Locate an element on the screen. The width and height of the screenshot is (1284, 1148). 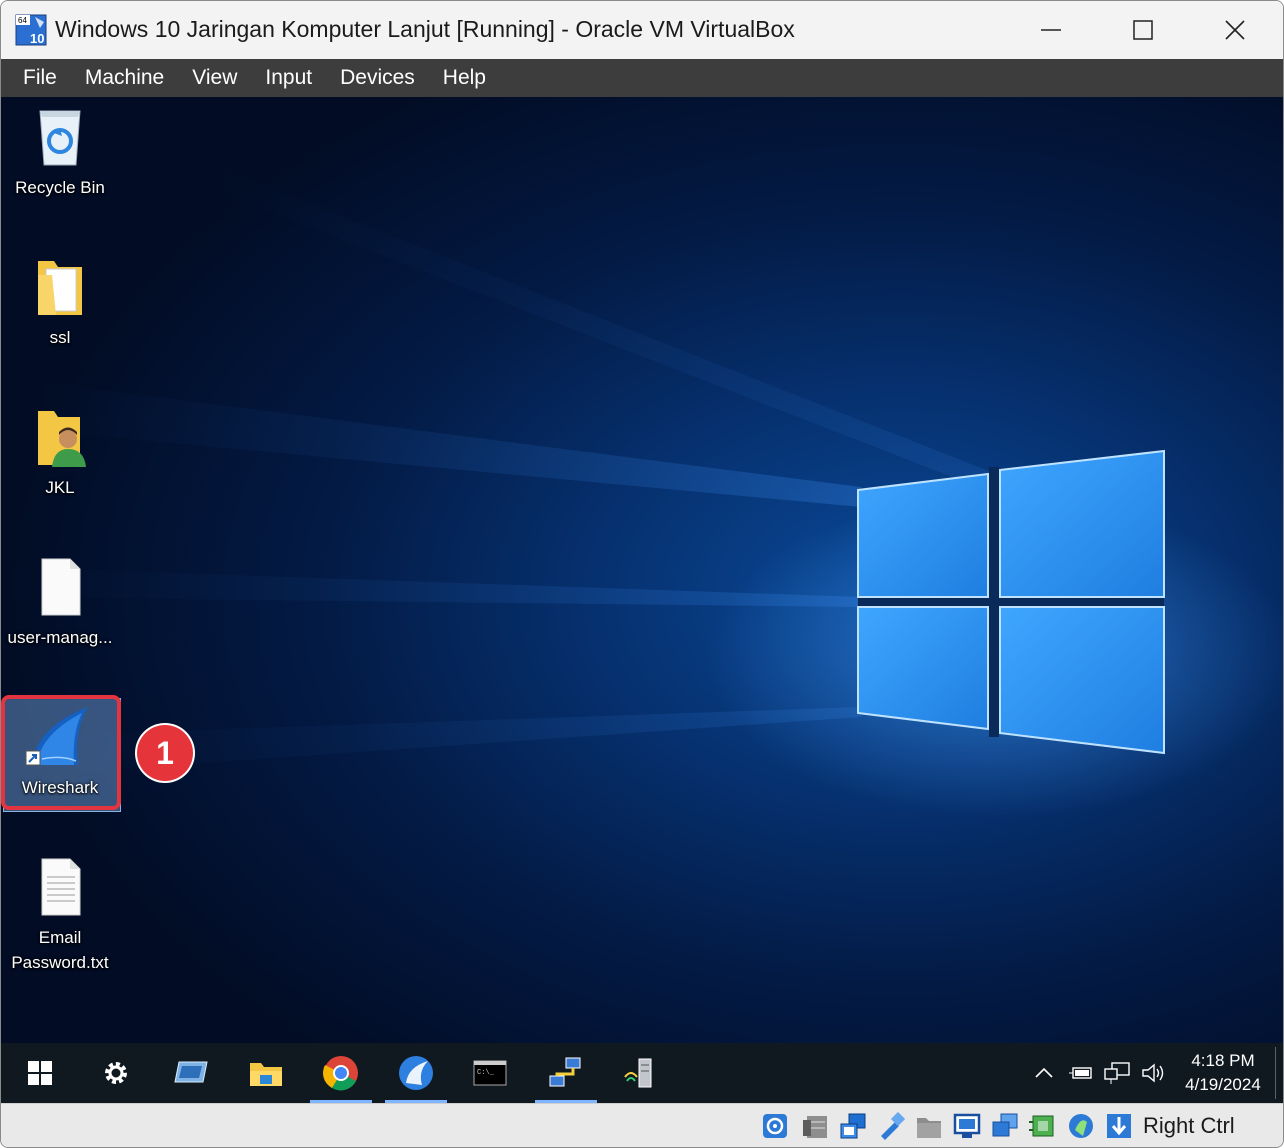
optical-drive-icon is located at coordinates (815, 1126).